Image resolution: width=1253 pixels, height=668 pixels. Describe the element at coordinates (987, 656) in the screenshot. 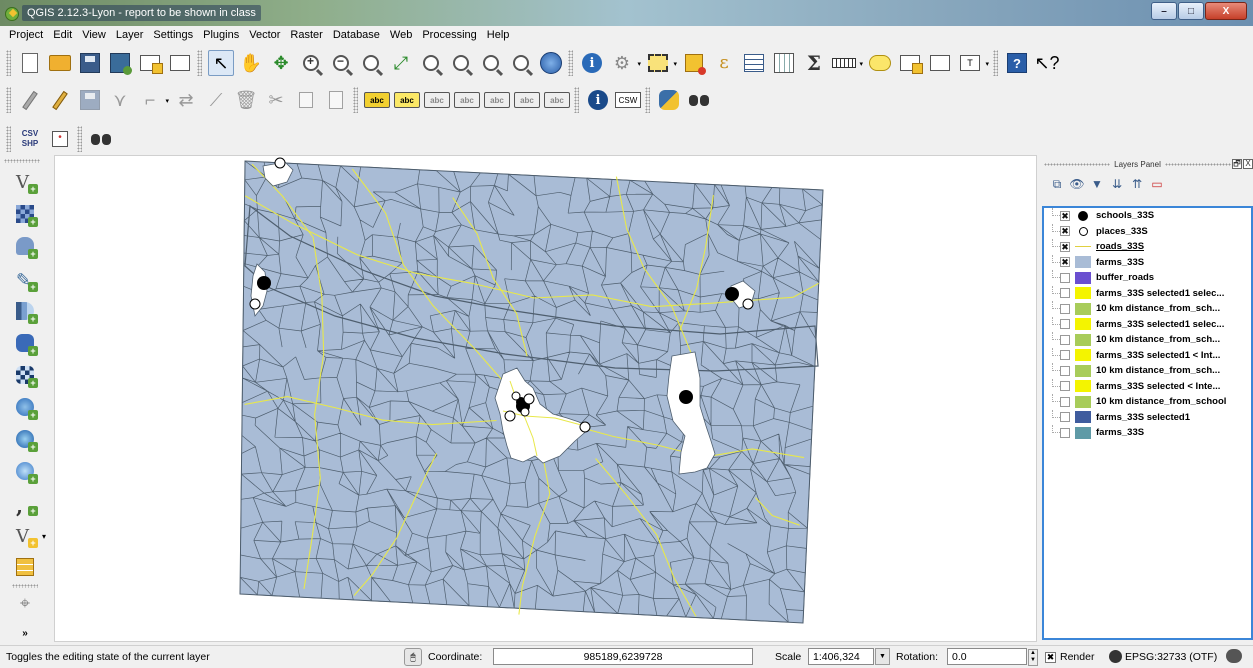

I see `rotation-field: 0.0` at that location.